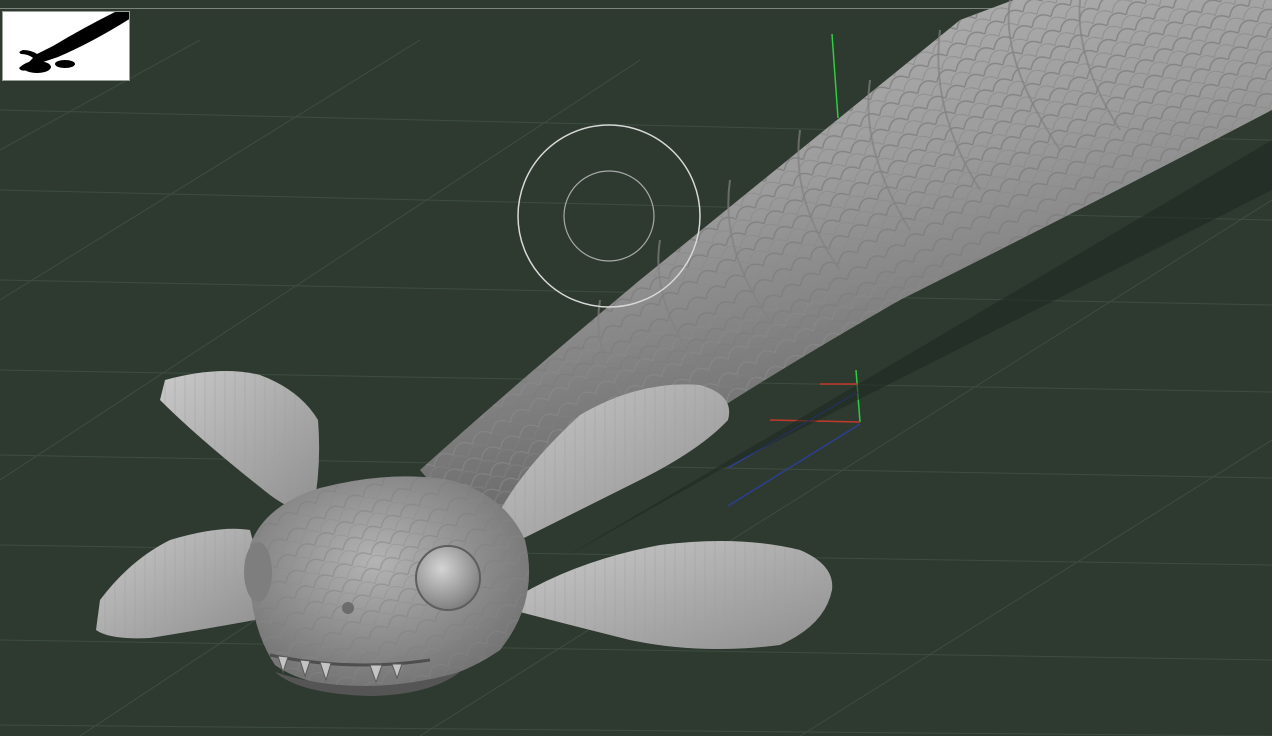 The height and width of the screenshot is (736, 1272). I want to click on left-upper-fin, so click(240, 443).